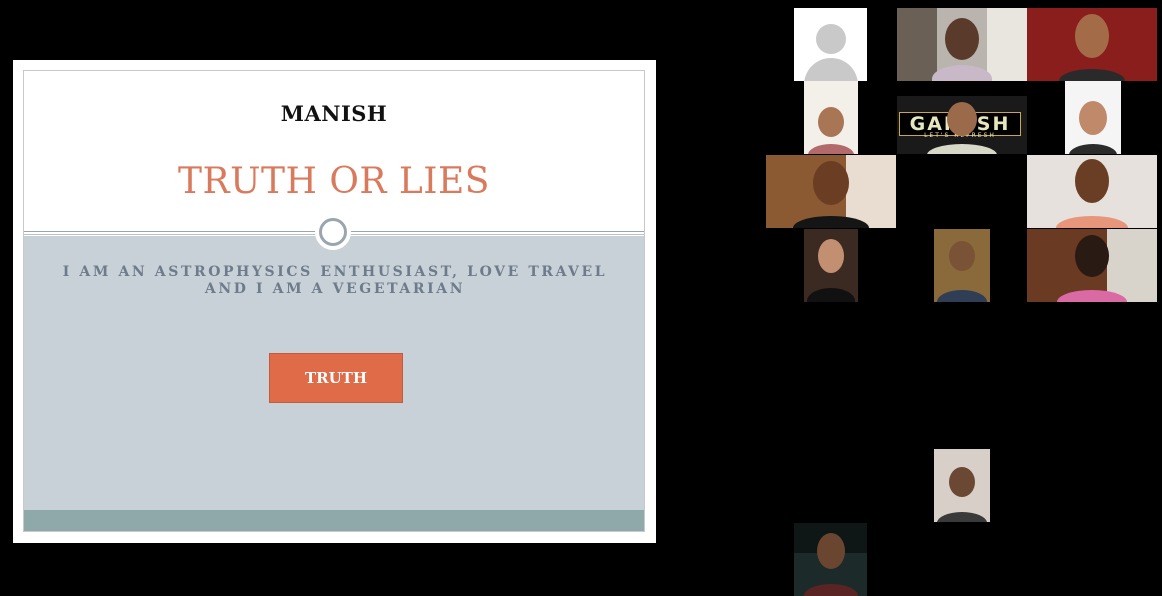 This screenshot has width=1162, height=596. What do you see at coordinates (831, 69) in the screenshot?
I see `avatar-body-shape` at bounding box center [831, 69].